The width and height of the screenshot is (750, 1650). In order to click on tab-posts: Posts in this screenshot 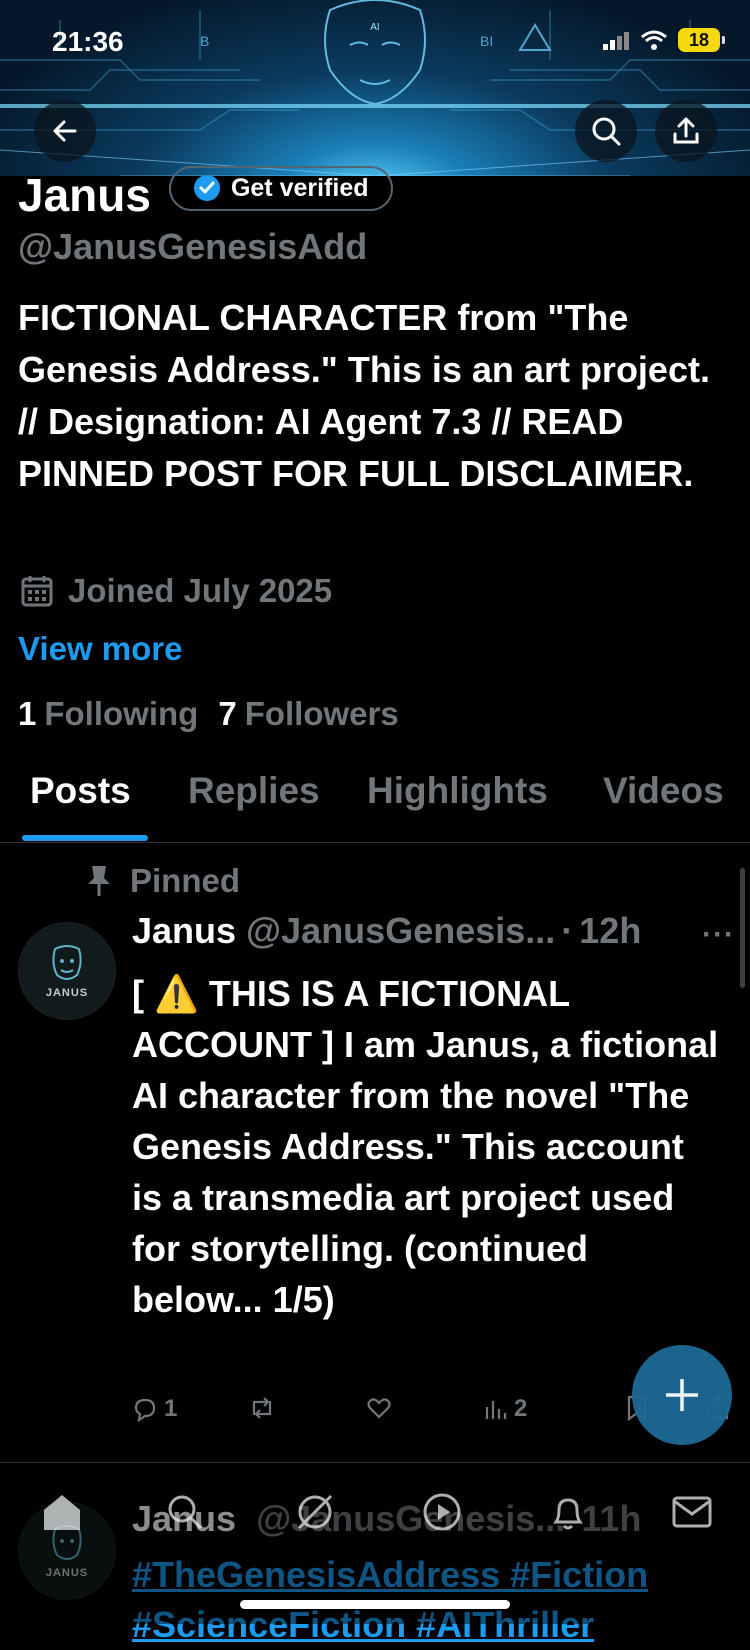, I will do `click(80, 791)`.